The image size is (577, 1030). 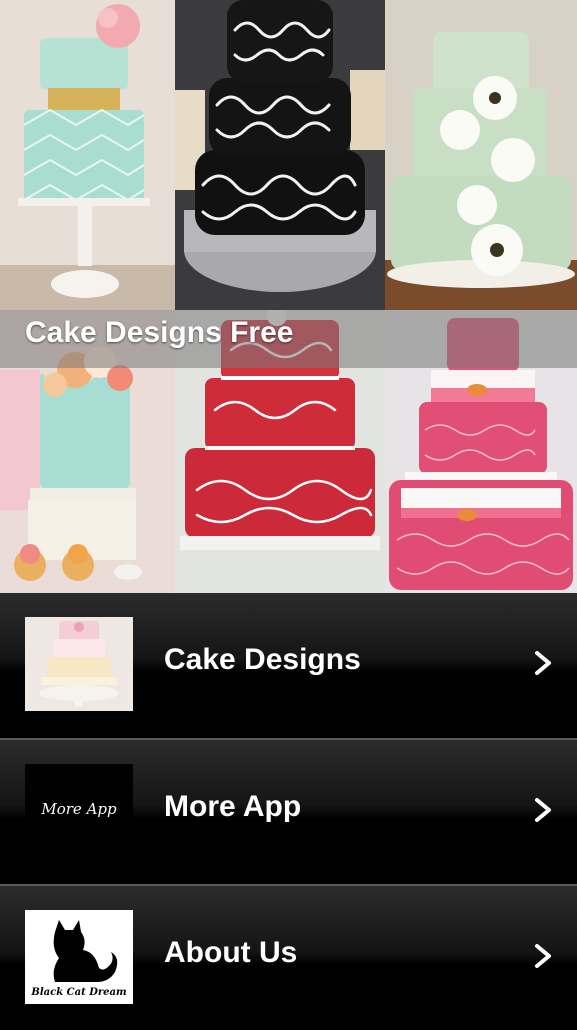 I want to click on black-cat-logo-icon: Black Cat Dream, so click(x=79, y=957).